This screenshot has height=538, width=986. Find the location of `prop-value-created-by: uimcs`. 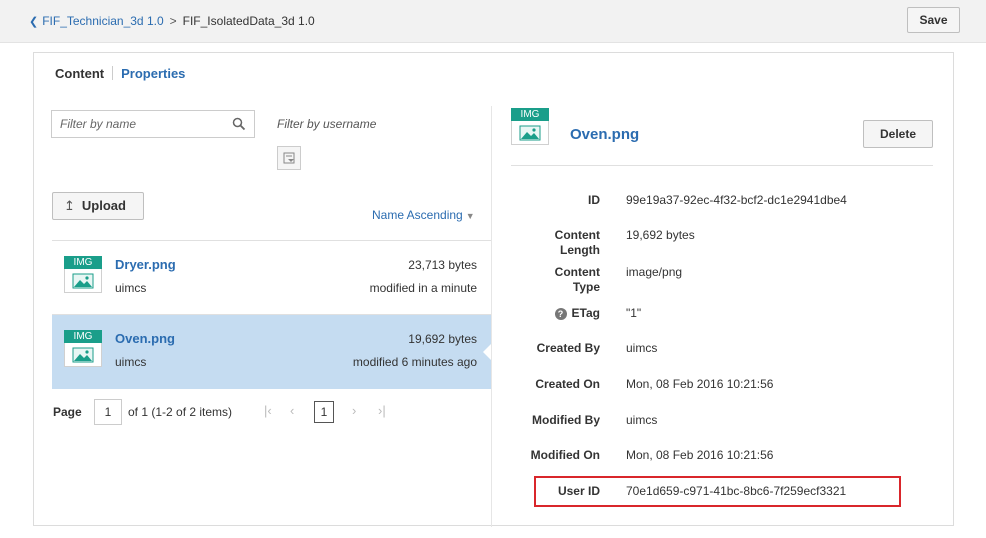

prop-value-created-by: uimcs is located at coordinates (642, 348).